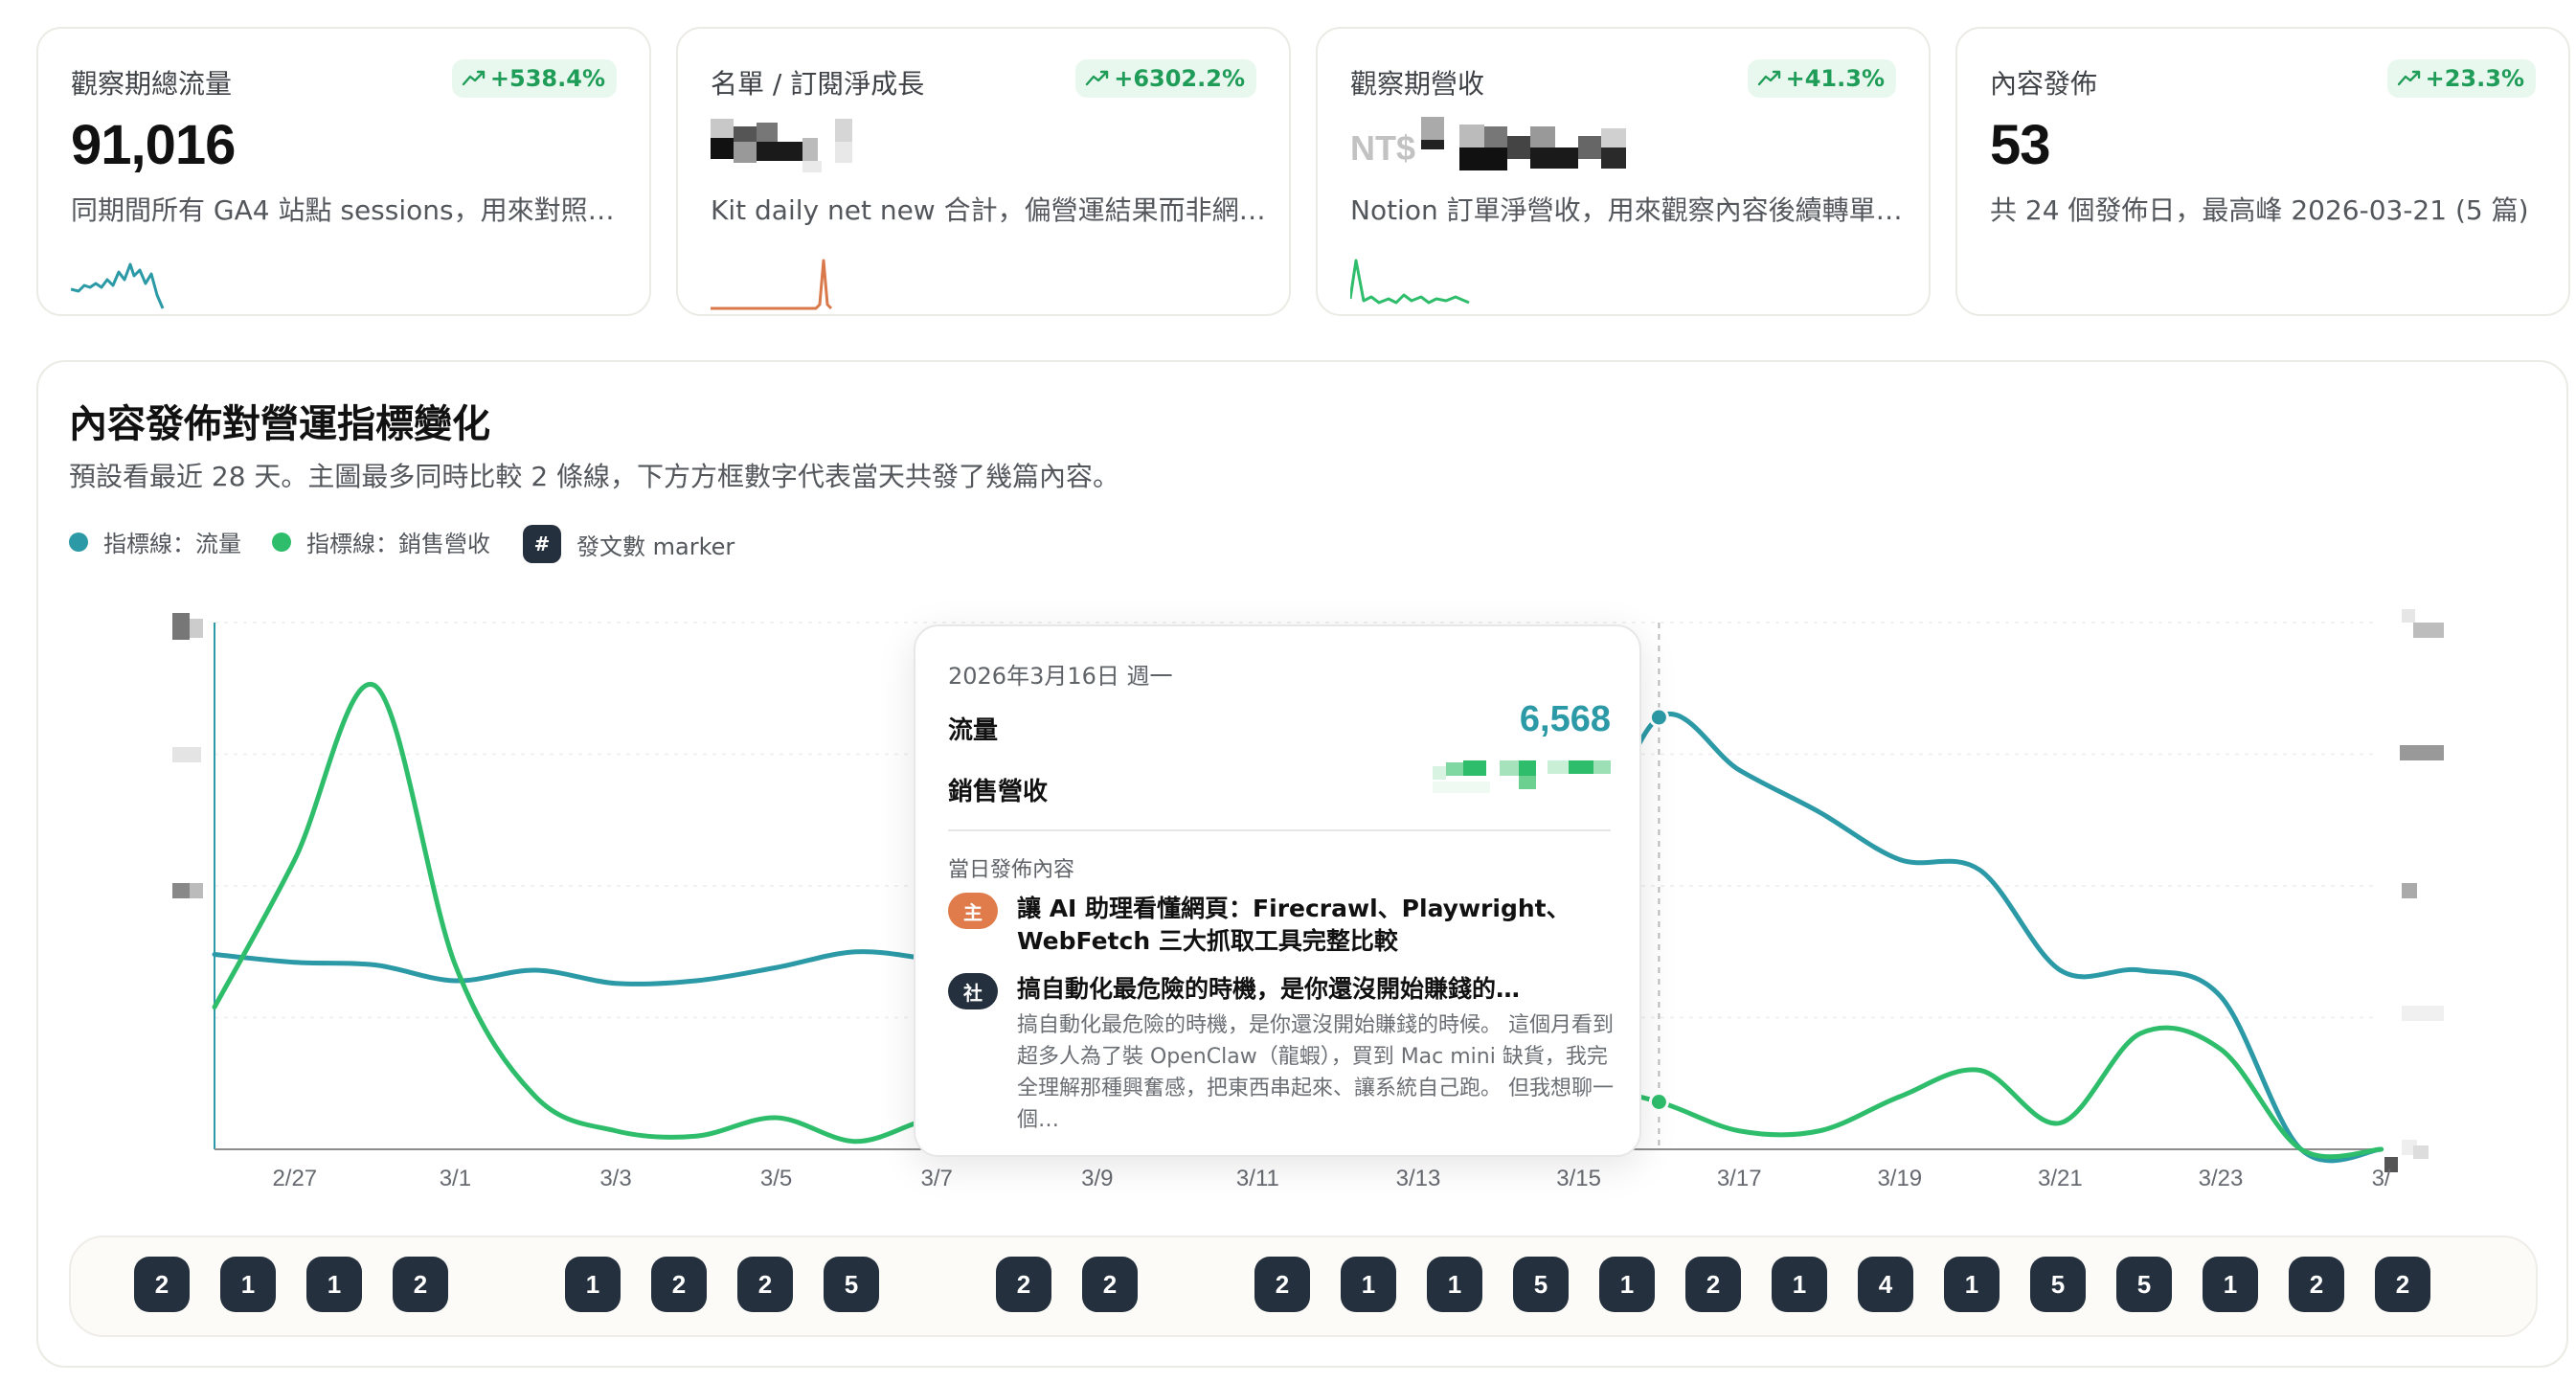  What do you see at coordinates (973, 991) in the screenshot?
I see `post-tag-social: 社` at bounding box center [973, 991].